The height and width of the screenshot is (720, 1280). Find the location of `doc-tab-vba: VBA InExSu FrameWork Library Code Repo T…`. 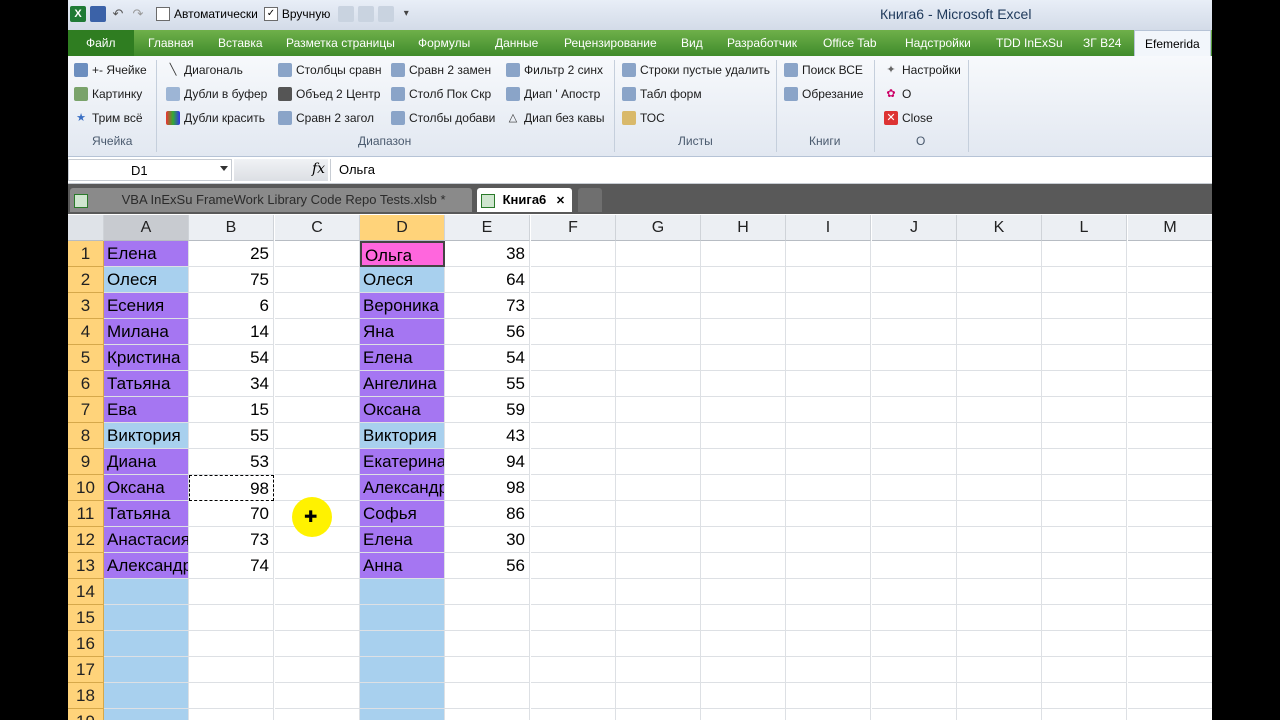

doc-tab-vba: VBA InExSu FrameWork Library Code Repo T… is located at coordinates (271, 200).